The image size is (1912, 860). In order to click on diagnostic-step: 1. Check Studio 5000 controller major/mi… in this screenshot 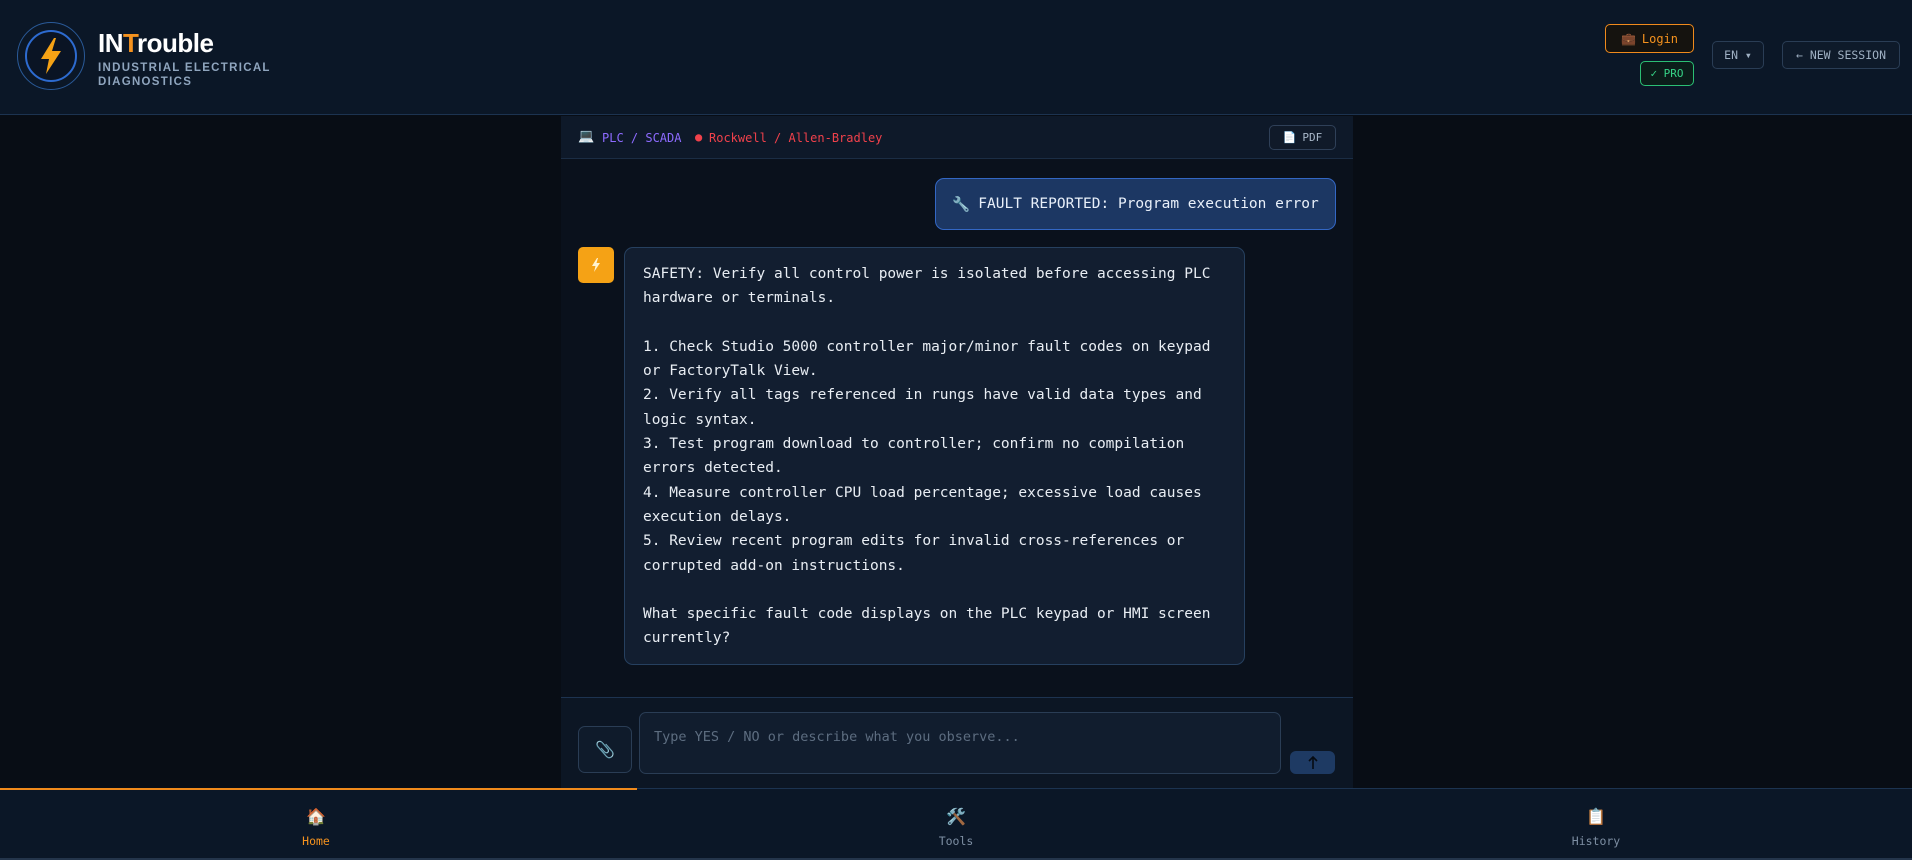, I will do `click(927, 359)`.